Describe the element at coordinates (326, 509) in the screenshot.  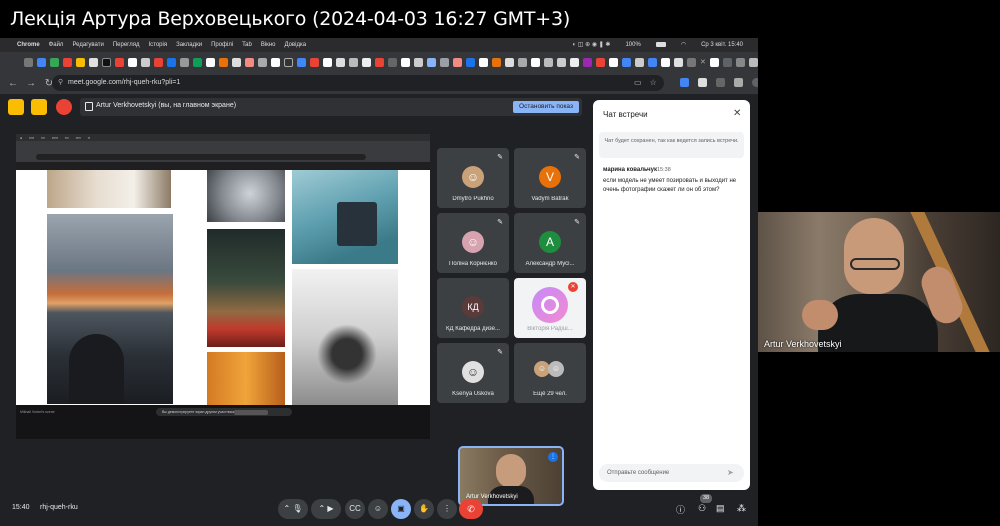
I see `camera-button: ⌃ ▶` at that location.